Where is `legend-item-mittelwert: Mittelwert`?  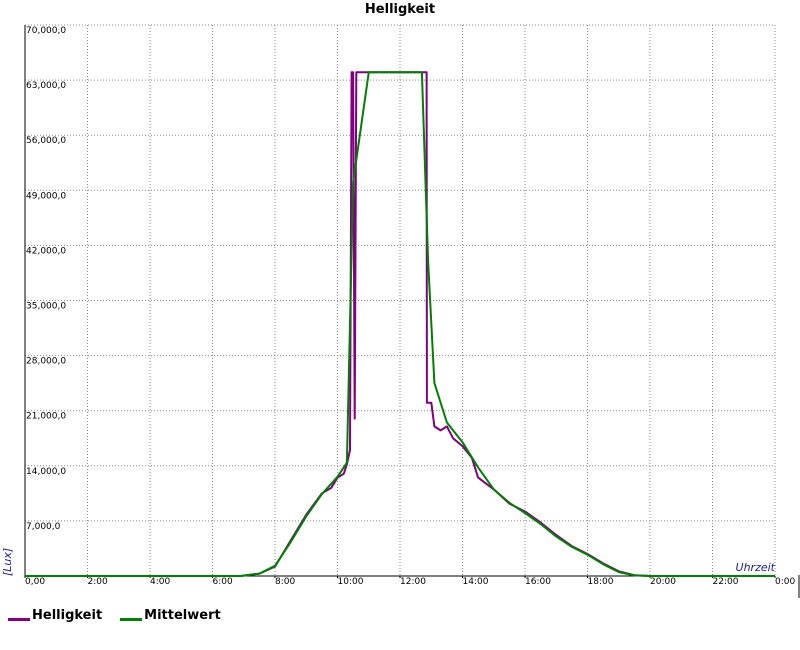 legend-item-mittelwert: Mittelwert is located at coordinates (170, 615).